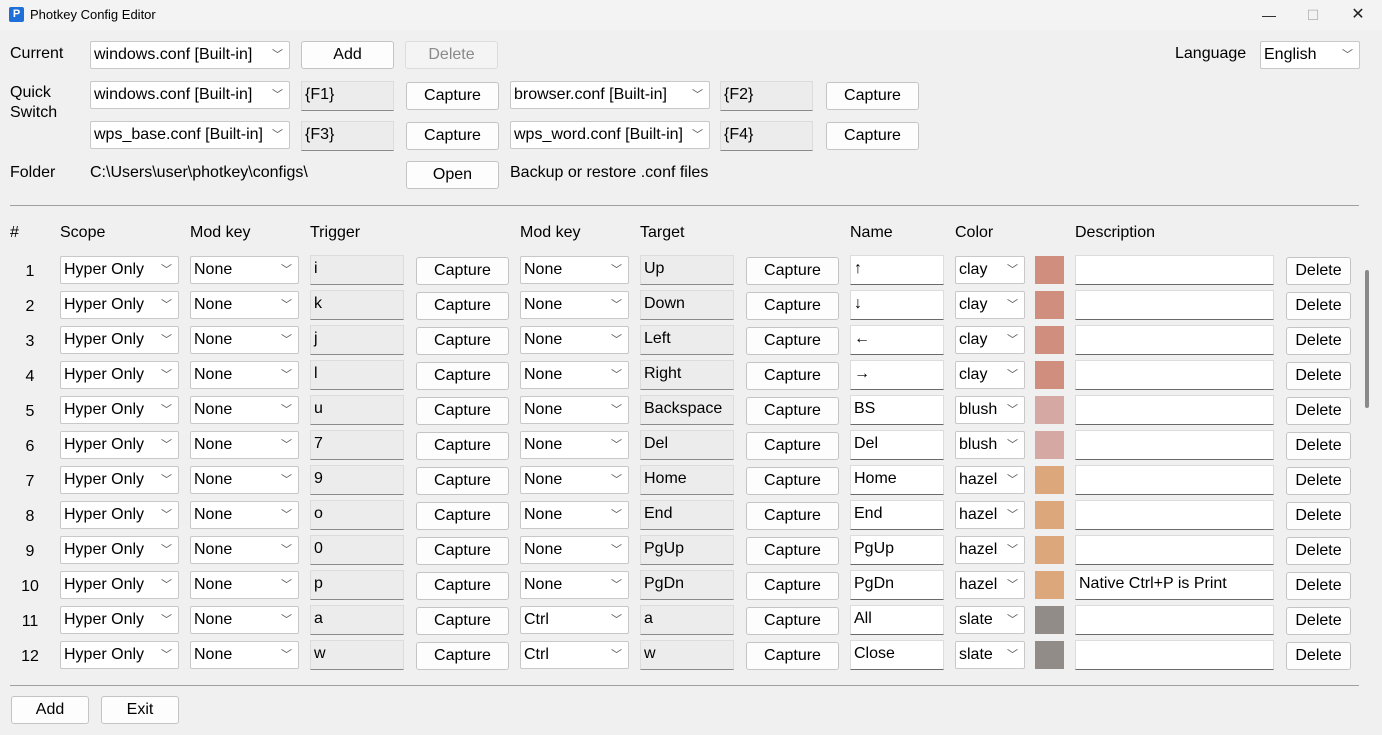 The height and width of the screenshot is (735, 1382). Describe the element at coordinates (452, 175) in the screenshot. I see `open-folder-button: Open` at that location.